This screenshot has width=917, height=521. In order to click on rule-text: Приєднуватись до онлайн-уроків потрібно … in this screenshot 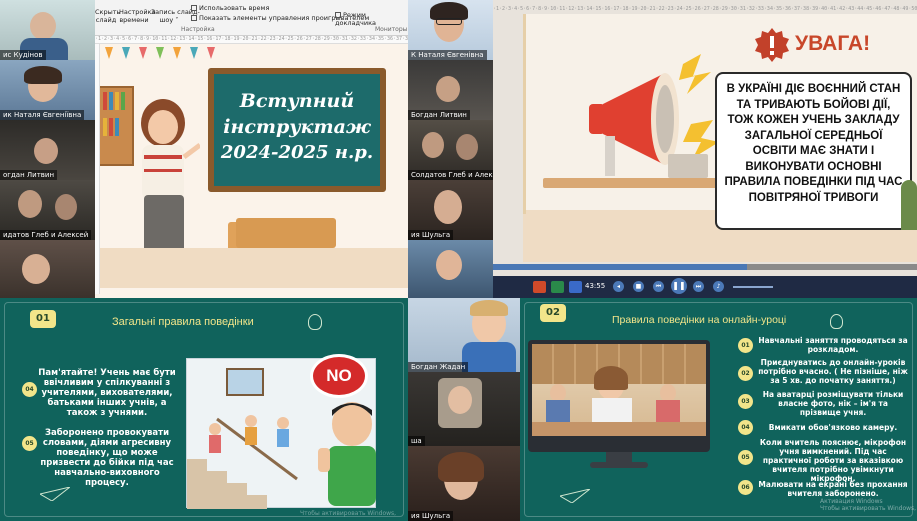, I will do `click(833, 371)`.